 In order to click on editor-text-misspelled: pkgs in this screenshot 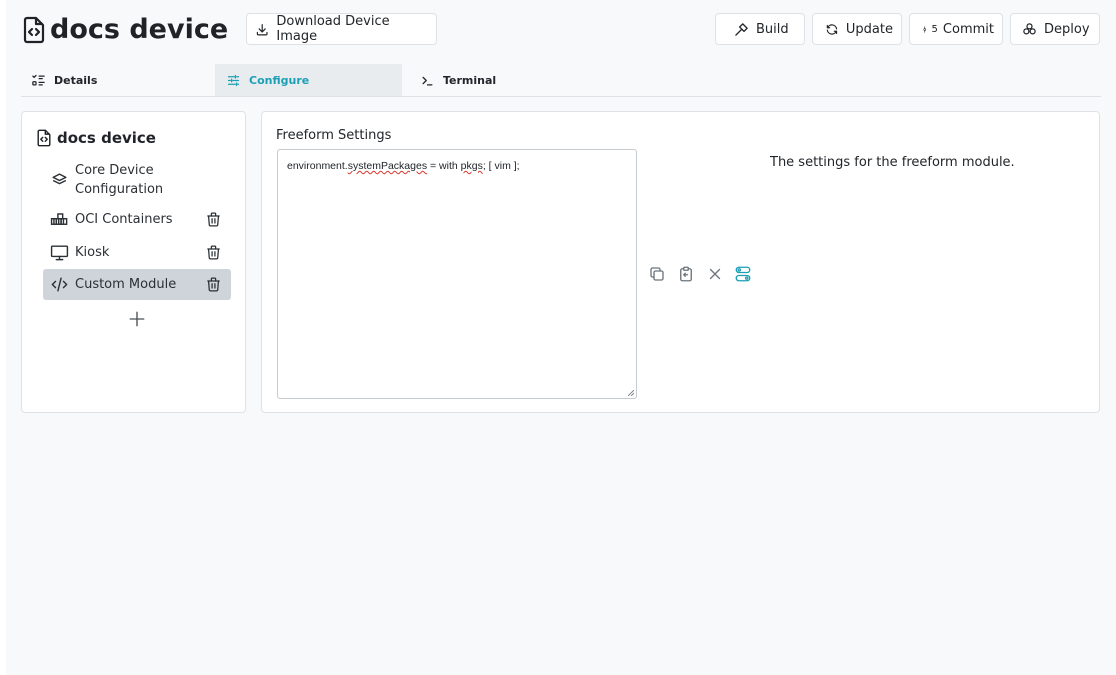, I will do `click(471, 166)`.